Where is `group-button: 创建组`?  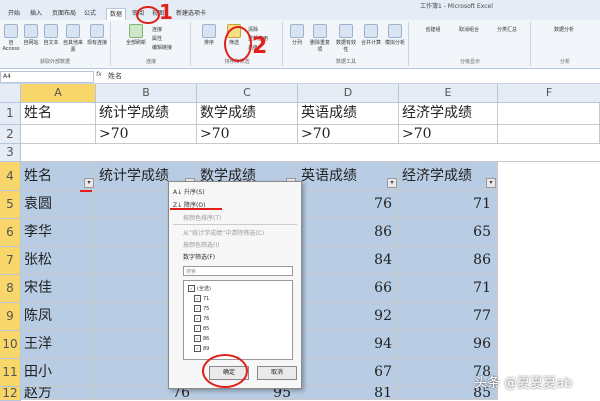
group-button: 创建组 is located at coordinates (433, 29).